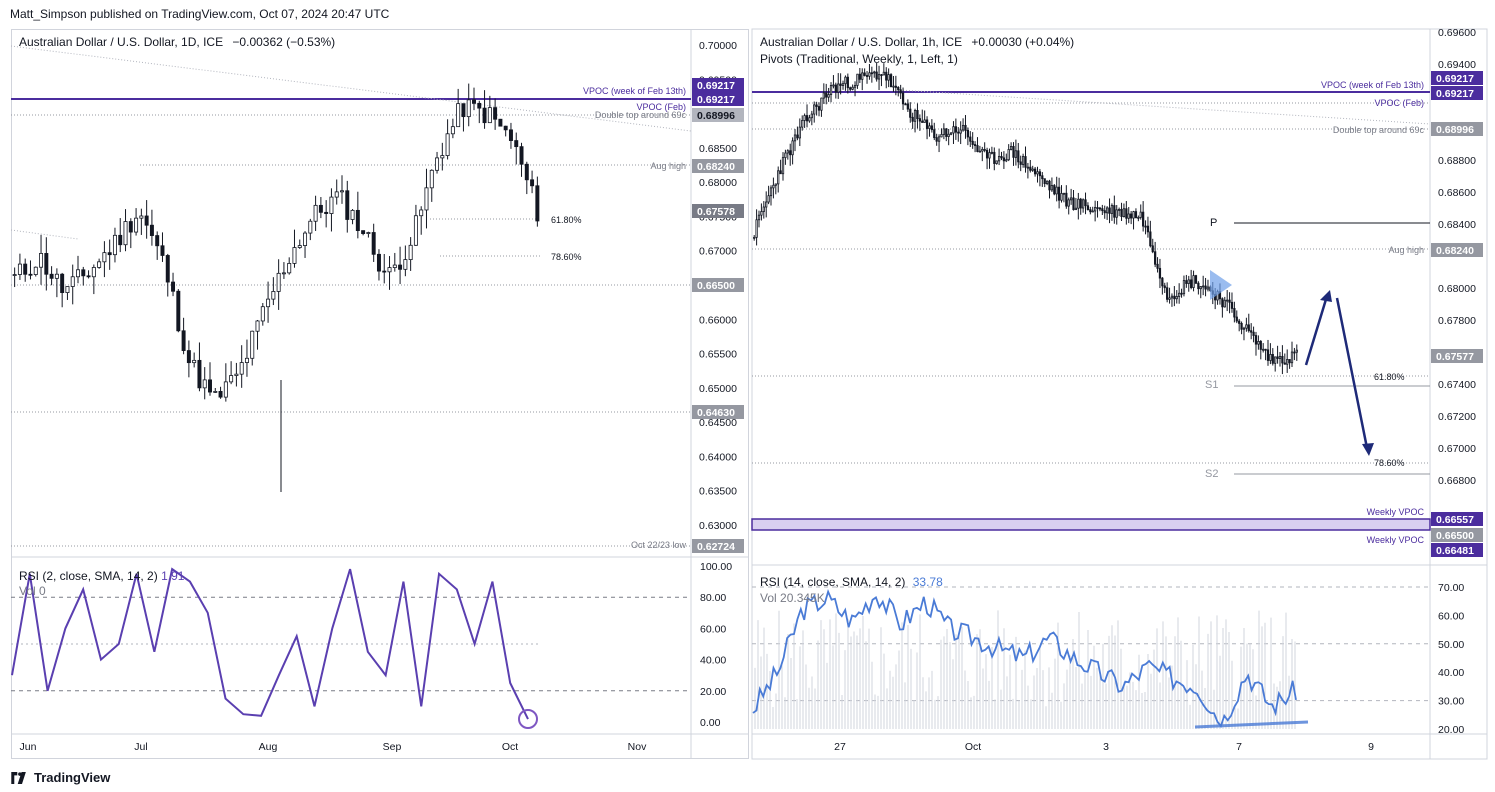 Image resolution: width=1495 pixels, height=792 pixels. Describe the element at coordinates (1457, 225) in the screenshot. I see `right-y-tick-label: 0.68400` at that location.